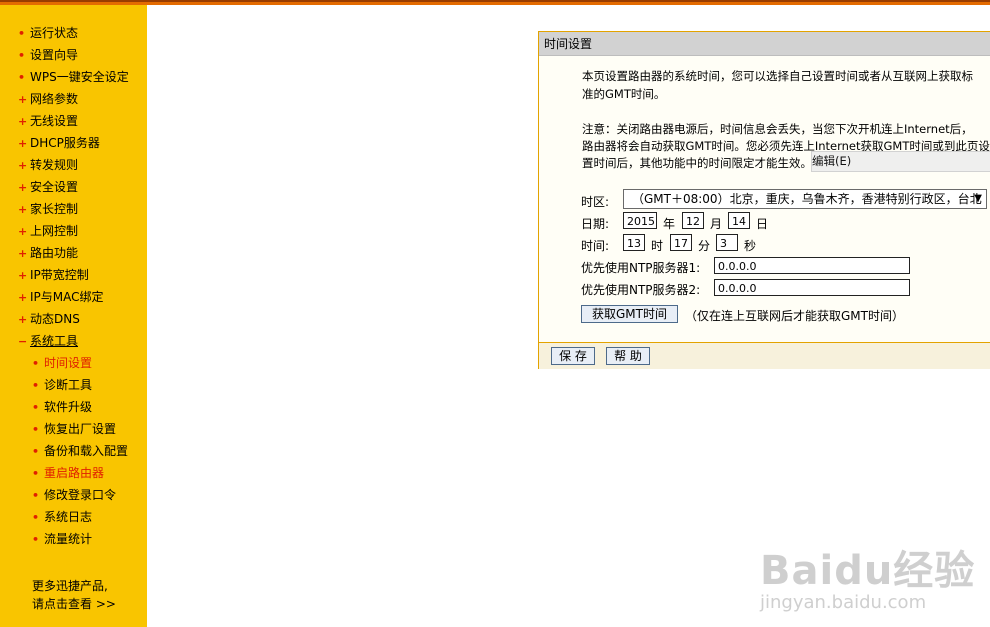 The image size is (990, 627). Describe the element at coordinates (628, 356) in the screenshot. I see `help-button: 帮 助` at that location.